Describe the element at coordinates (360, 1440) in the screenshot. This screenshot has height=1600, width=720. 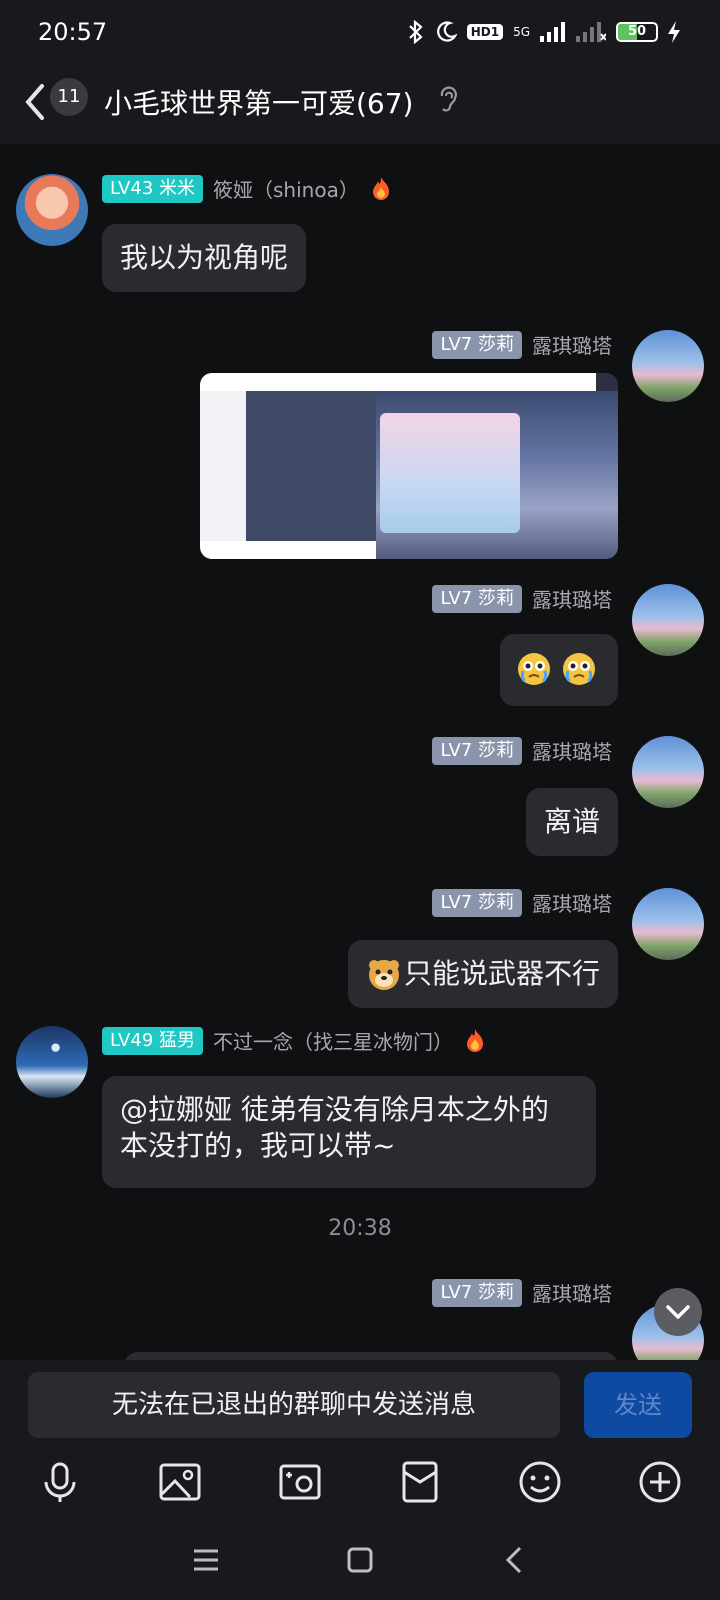
I see `input-area: 无法在已退出的群聊中发送消息 发送` at that location.